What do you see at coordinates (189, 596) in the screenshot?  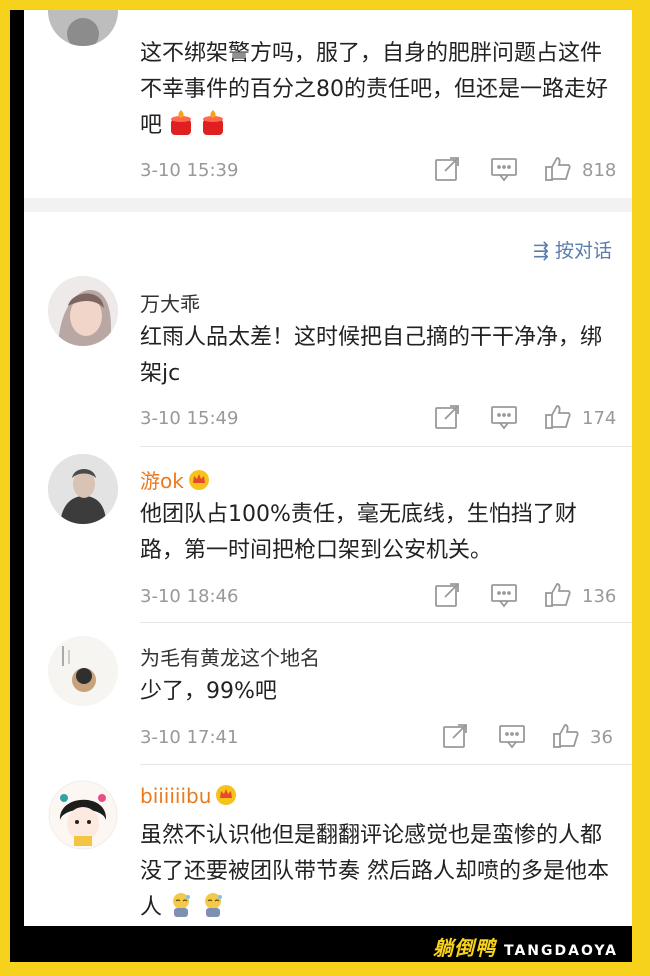 I see `comment-time: 3-10 18:46` at bounding box center [189, 596].